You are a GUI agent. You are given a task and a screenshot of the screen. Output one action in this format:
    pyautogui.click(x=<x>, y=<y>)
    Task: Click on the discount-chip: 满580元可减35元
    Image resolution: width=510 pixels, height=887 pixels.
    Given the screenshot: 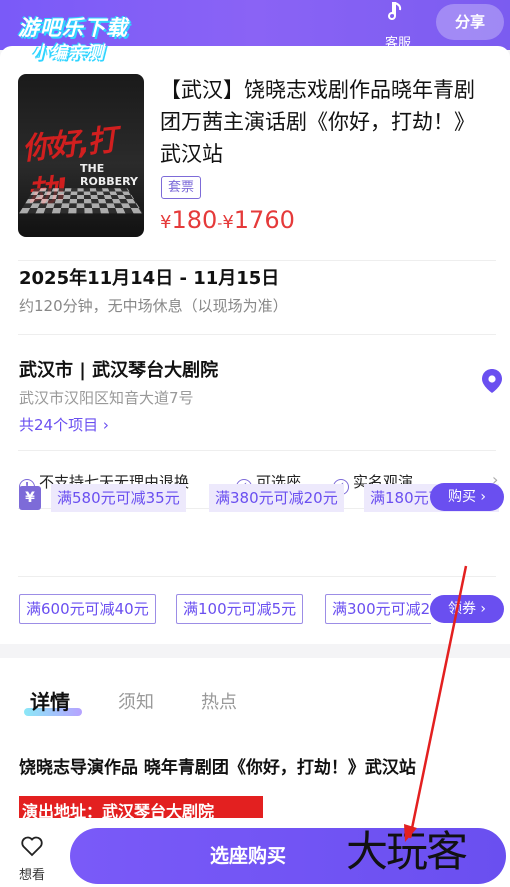 What is the action you would take?
    pyautogui.click(x=118, y=498)
    